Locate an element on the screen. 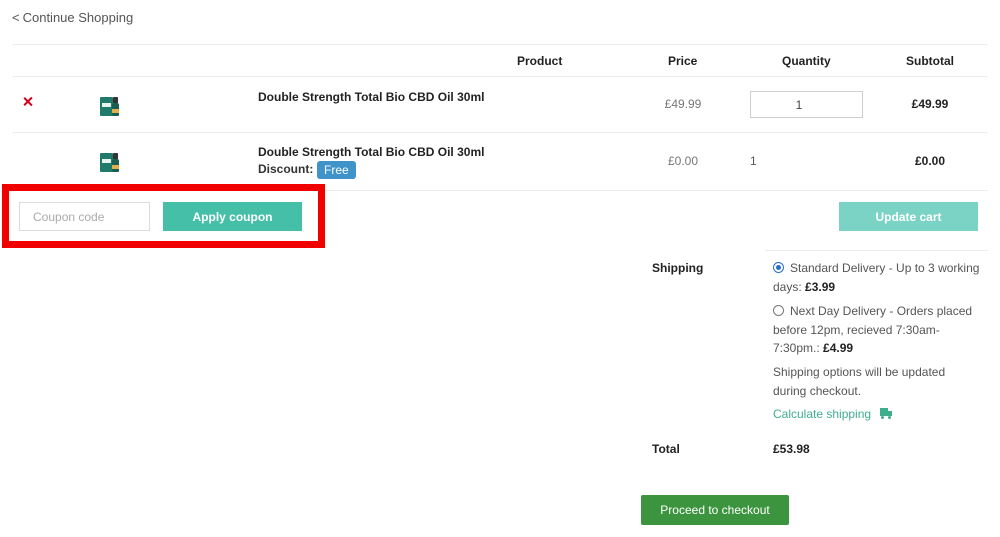  remove-item-icon is located at coordinates (28, 102).